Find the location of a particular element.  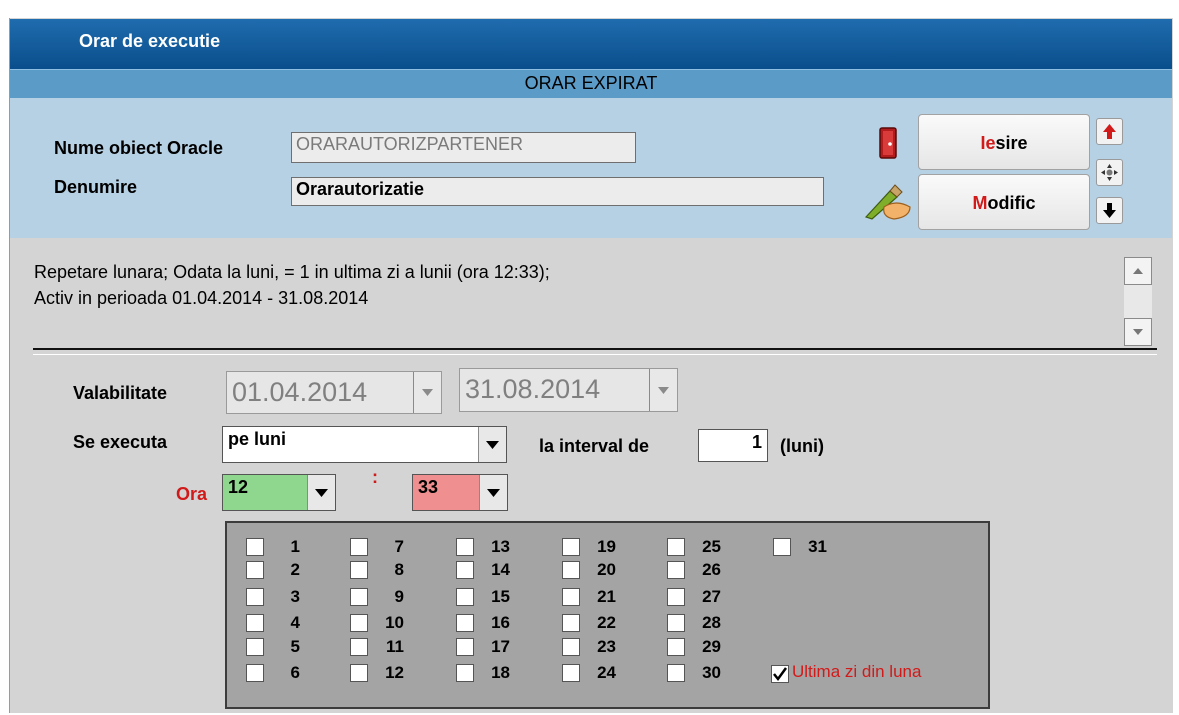

scroll-down-button is located at coordinates (1138, 332).